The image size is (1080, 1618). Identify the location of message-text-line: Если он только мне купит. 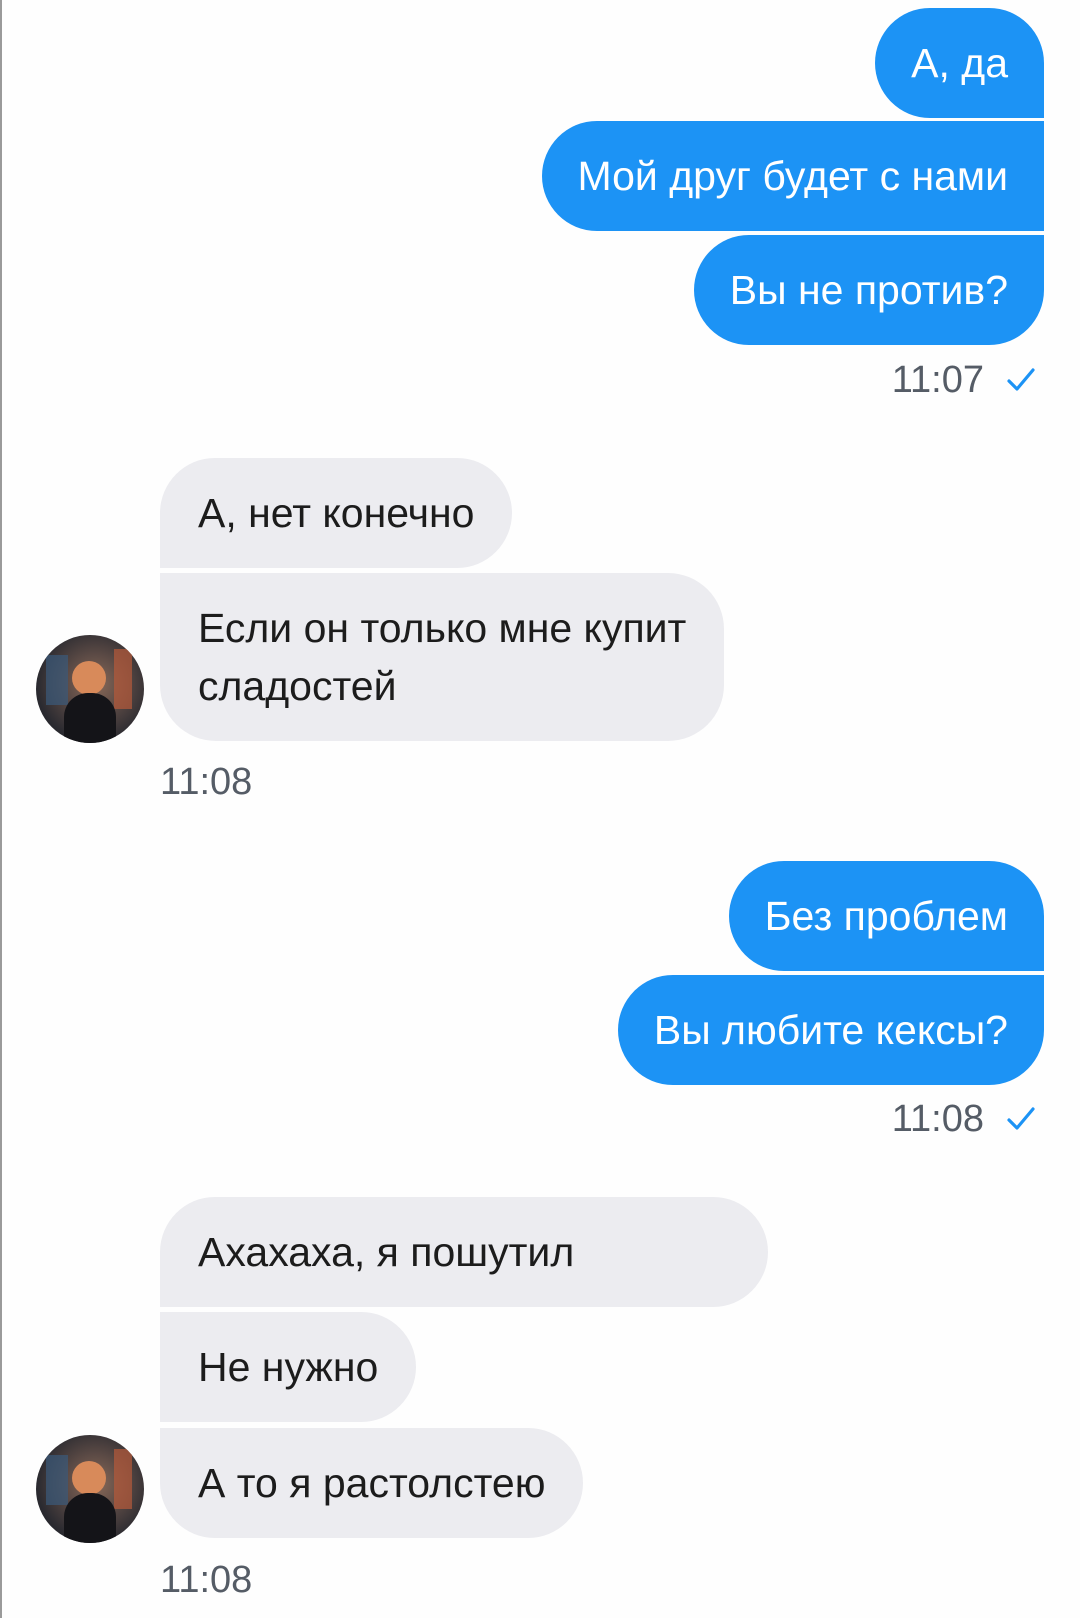
(442, 628).